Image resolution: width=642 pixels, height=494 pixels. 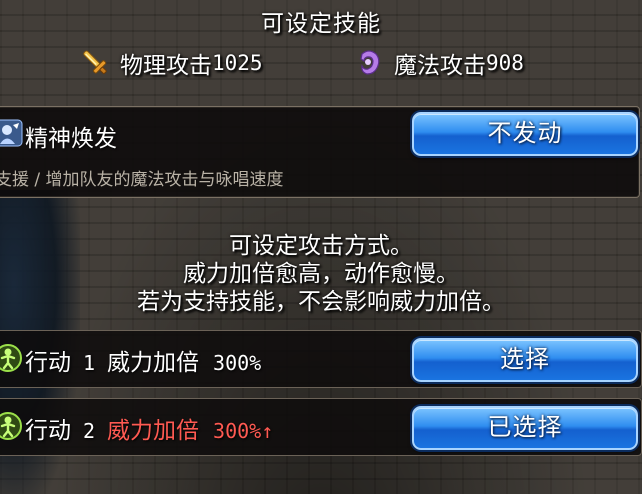 I want to click on no-activate-button: 不发动, so click(x=525, y=134).